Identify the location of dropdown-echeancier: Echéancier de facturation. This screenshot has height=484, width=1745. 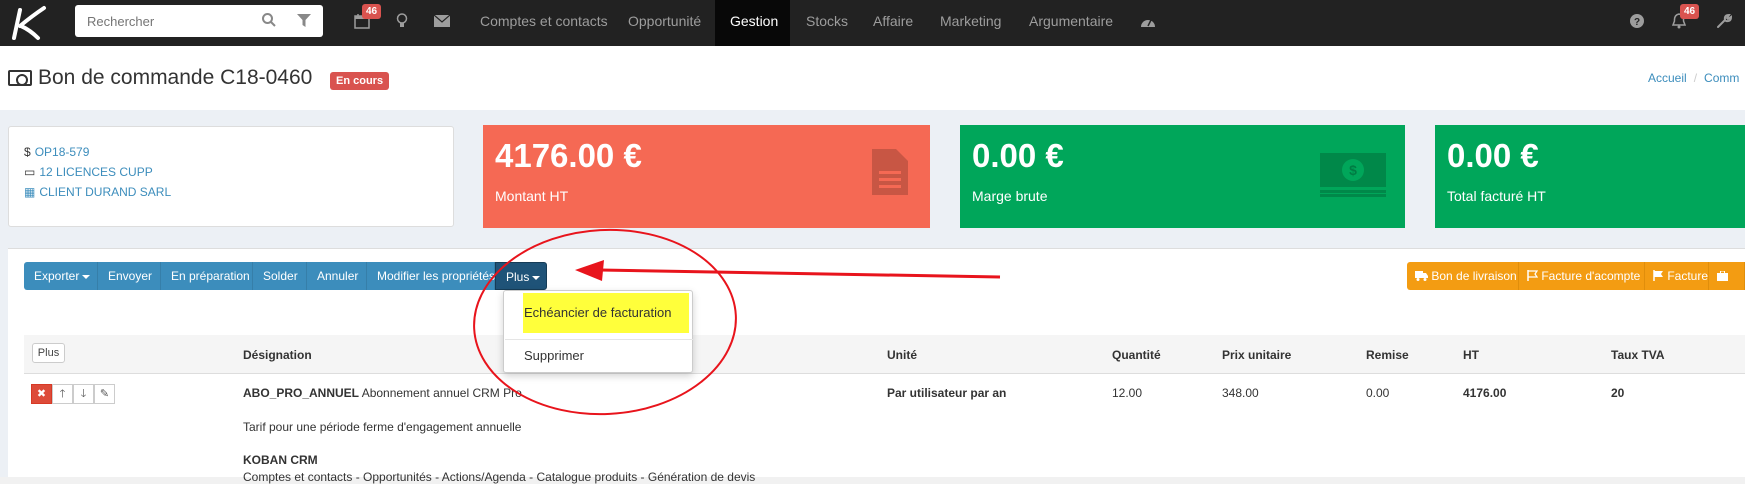
(599, 312).